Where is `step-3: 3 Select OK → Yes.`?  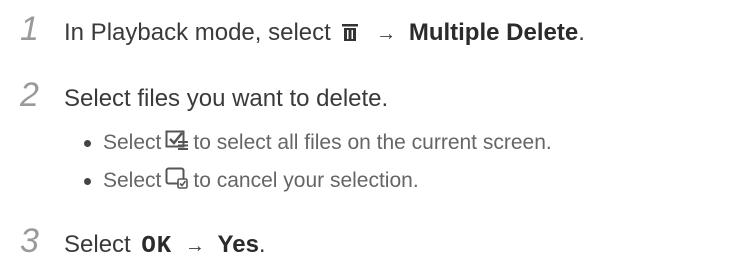 step-3: 3 Select OK → Yes. is located at coordinates (143, 241).